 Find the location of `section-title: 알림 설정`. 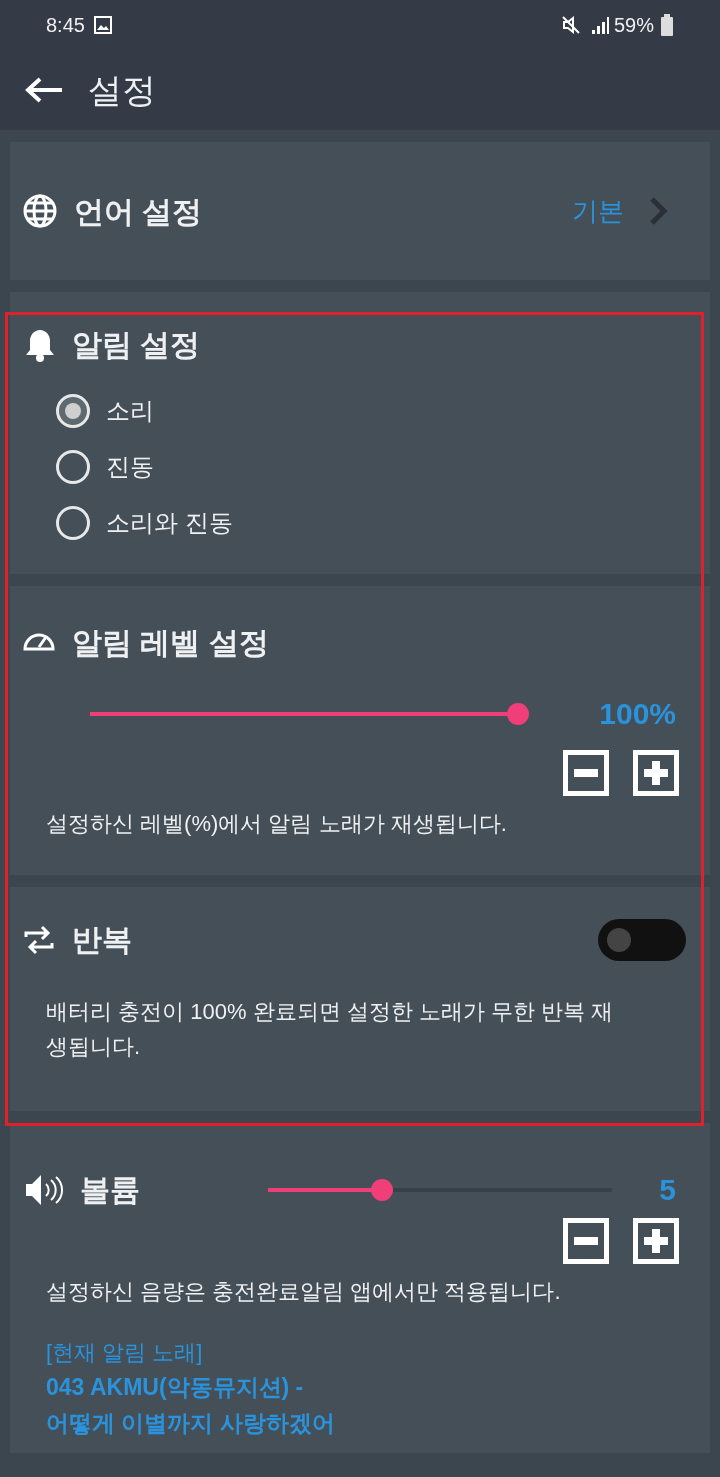

section-title: 알림 설정 is located at coordinates (136, 345).